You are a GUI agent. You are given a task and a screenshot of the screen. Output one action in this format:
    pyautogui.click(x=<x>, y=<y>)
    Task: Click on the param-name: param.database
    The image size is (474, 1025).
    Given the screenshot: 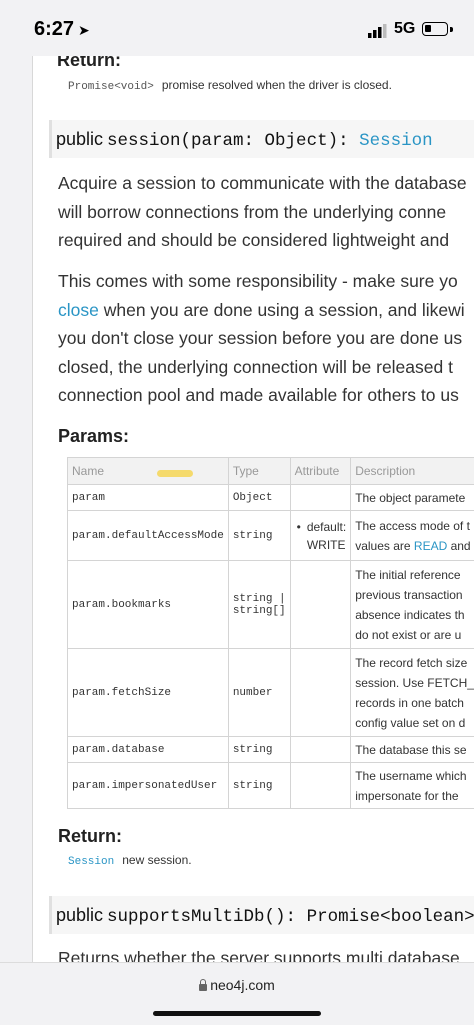 What is the action you would take?
    pyautogui.click(x=148, y=749)
    